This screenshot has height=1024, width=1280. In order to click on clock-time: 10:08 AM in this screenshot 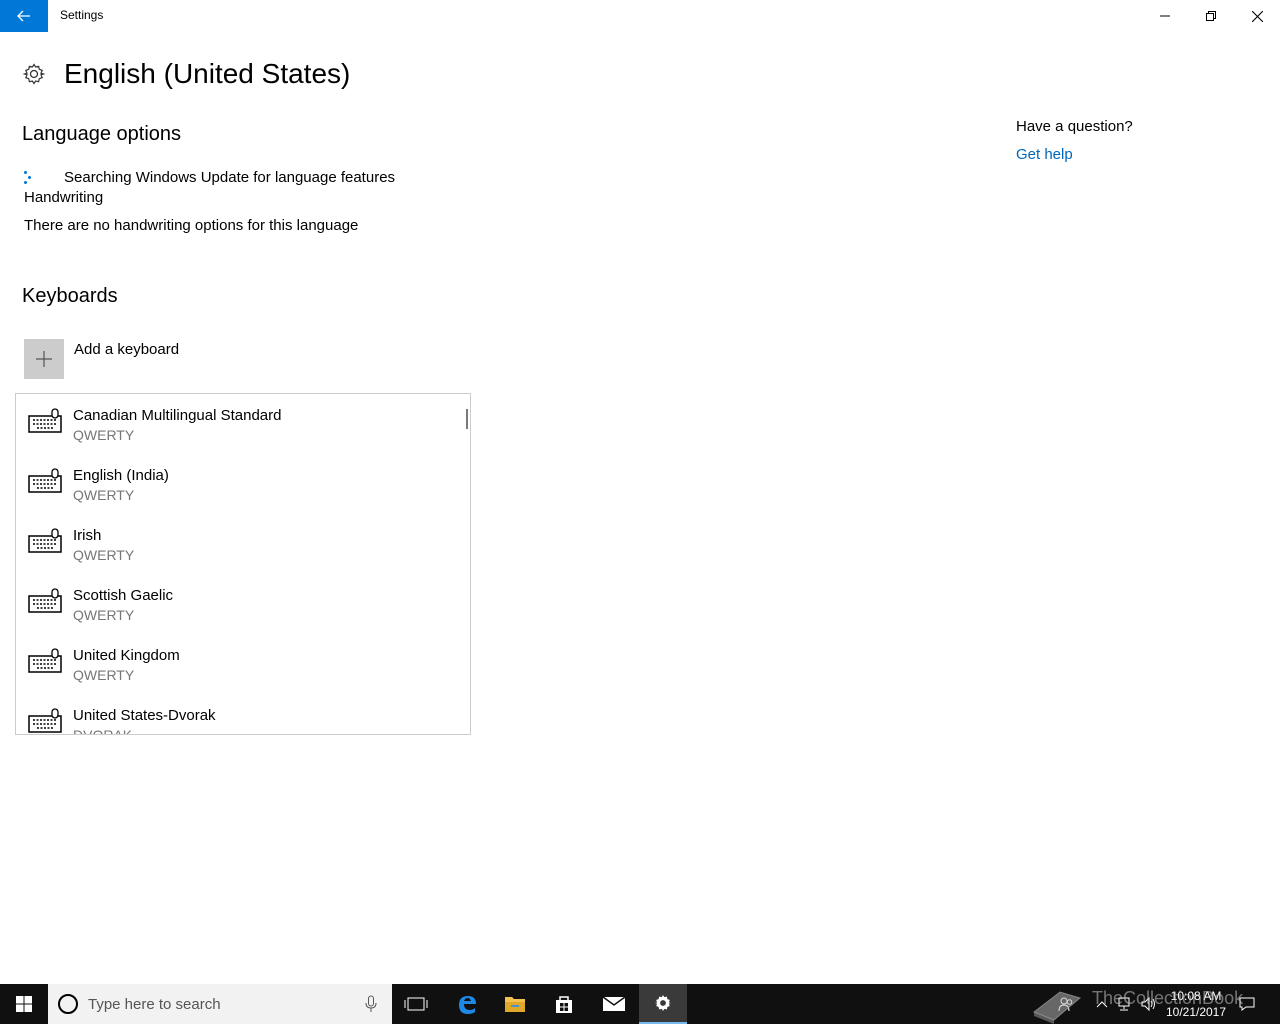, I will do `click(1196, 996)`.